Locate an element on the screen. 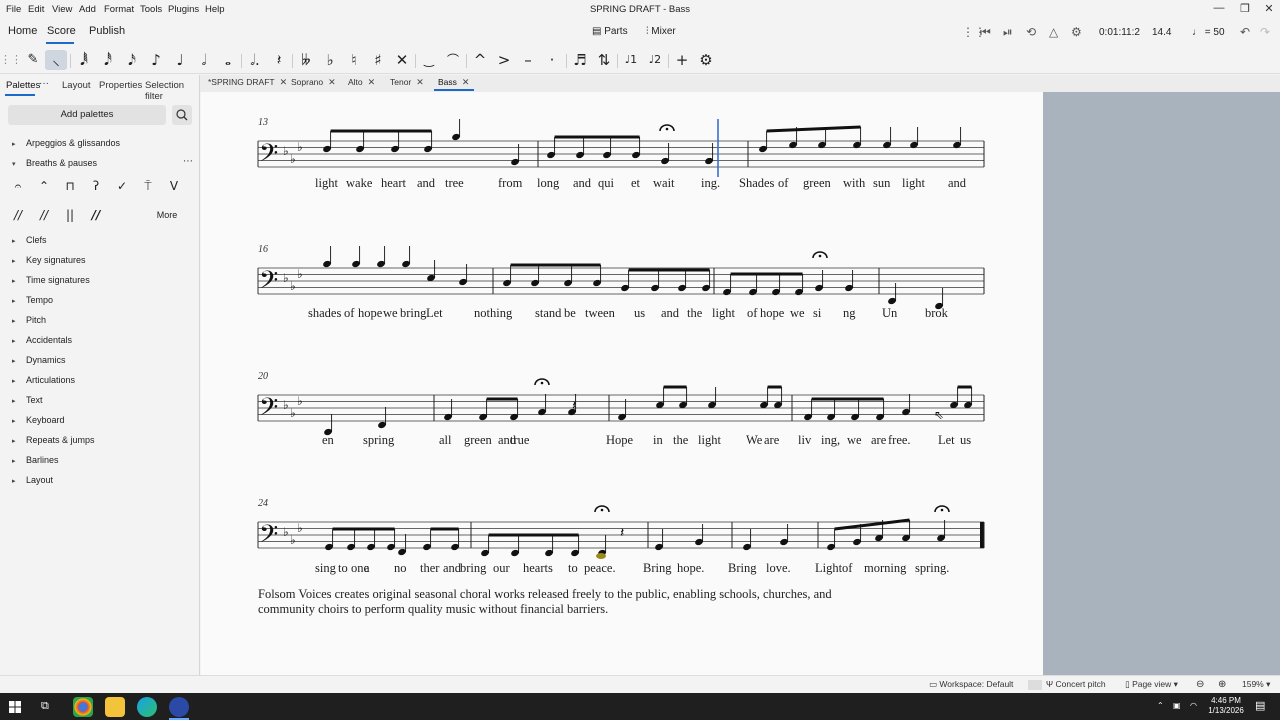  palette-accidentals: ▸ Accidentals is located at coordinates (42, 340).